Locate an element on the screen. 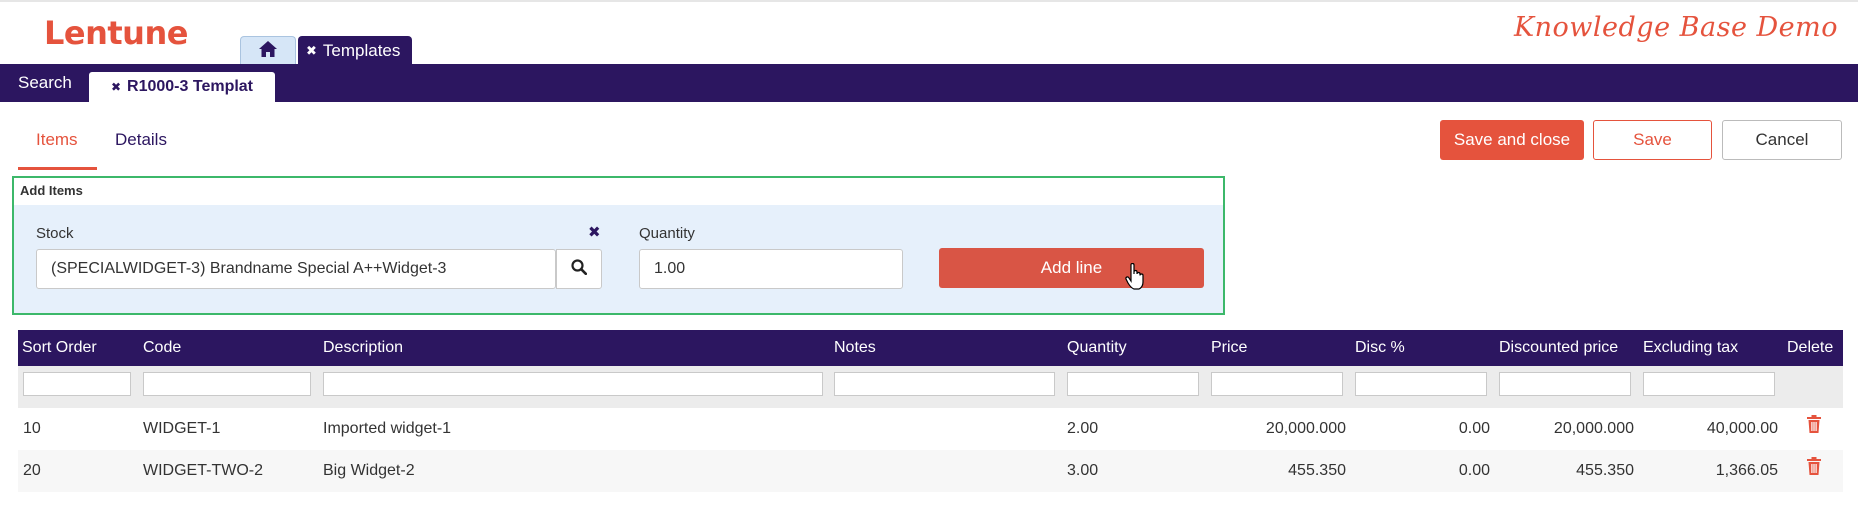 This screenshot has width=1858, height=521. filter-price is located at coordinates (1277, 384).